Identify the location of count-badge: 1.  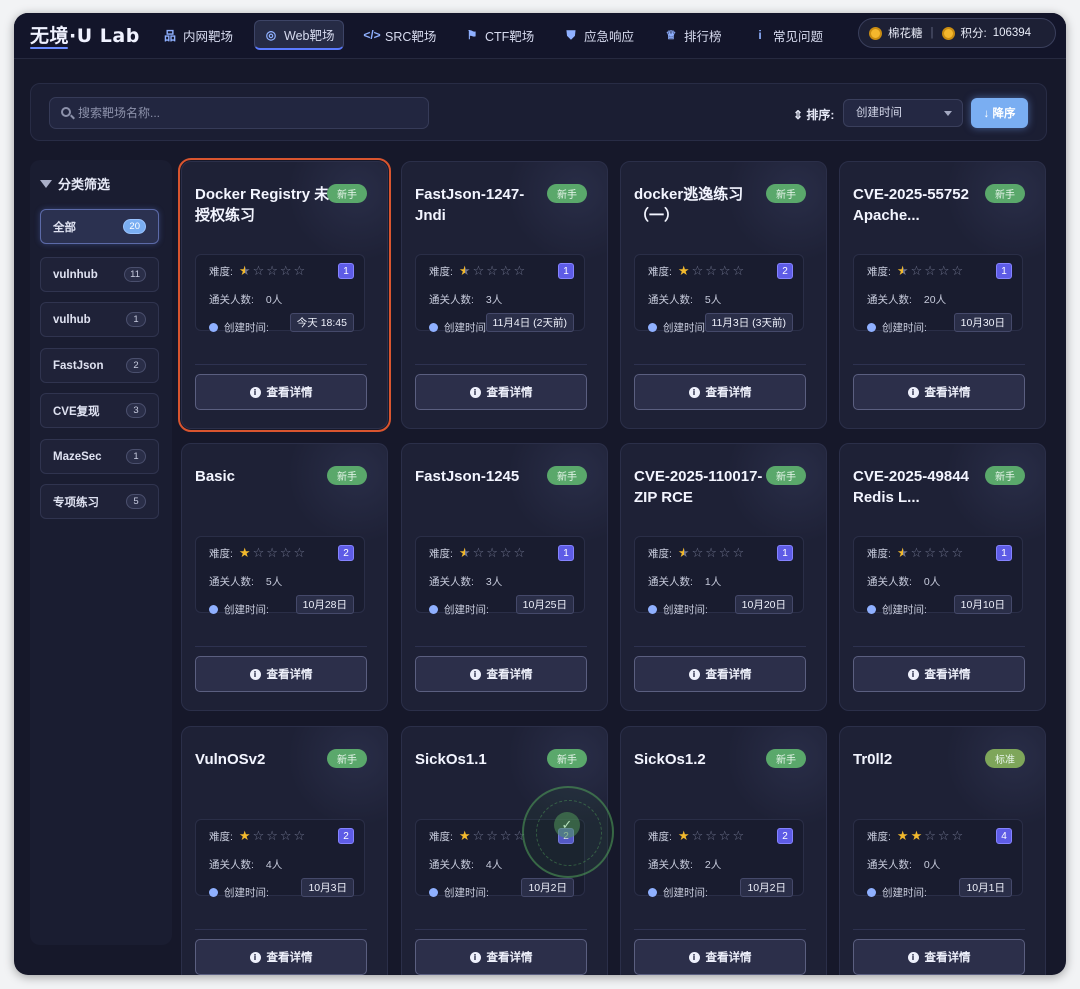
(136, 456).